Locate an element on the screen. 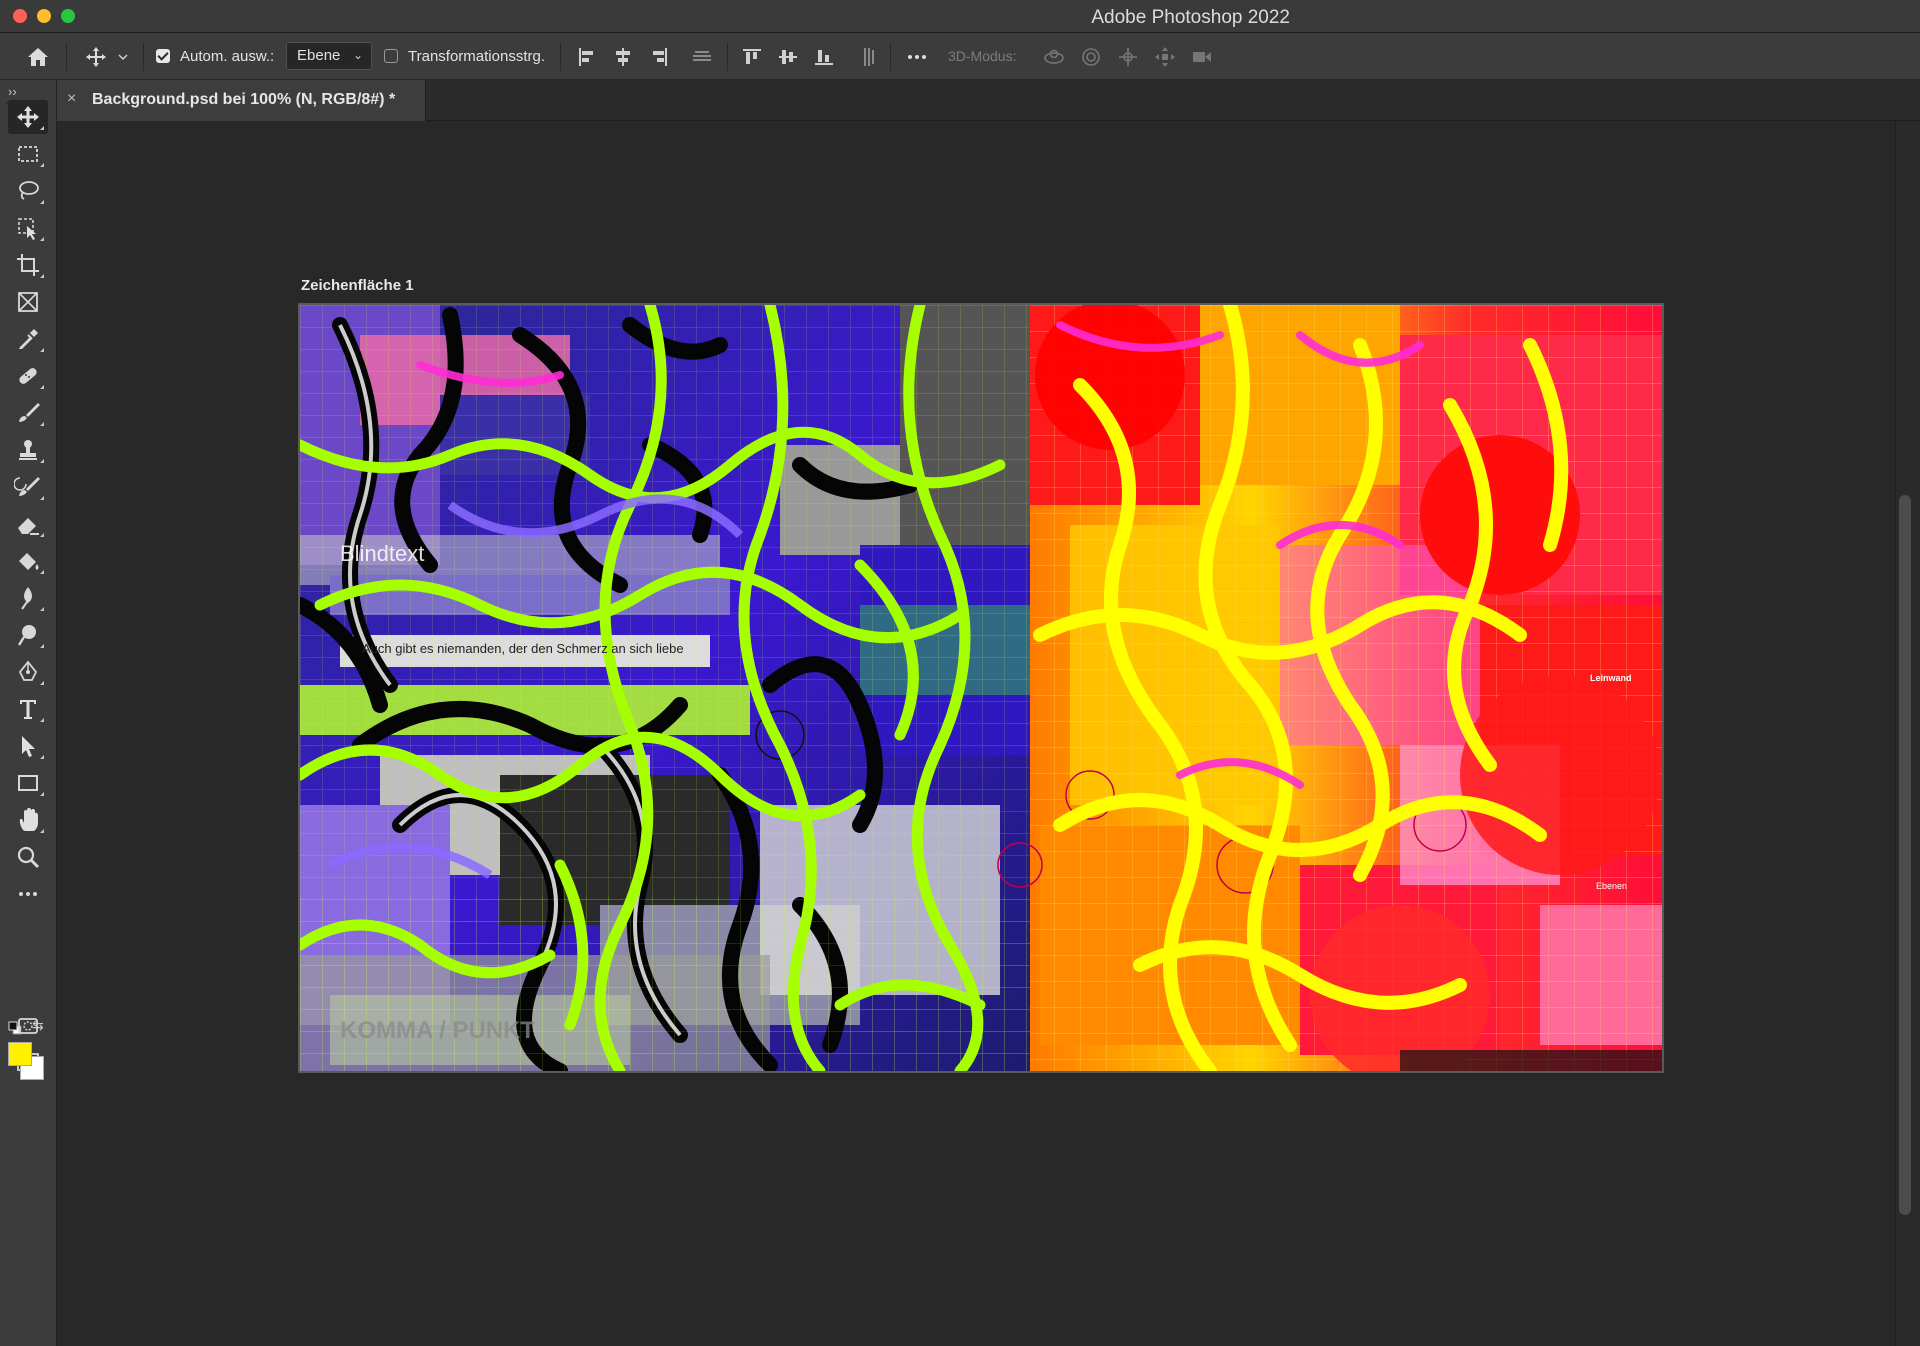  transform-controls-check-icon is located at coordinates (391, 56).